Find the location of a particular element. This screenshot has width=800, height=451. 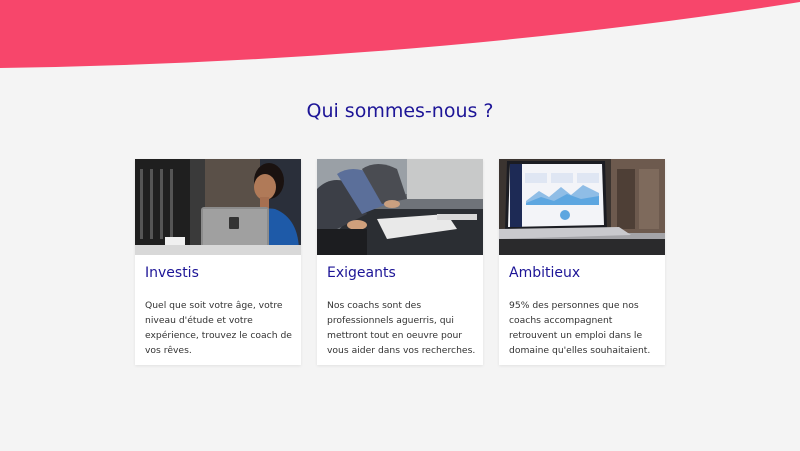

smiling-woman-with-laptop-photo is located at coordinates (218, 207).